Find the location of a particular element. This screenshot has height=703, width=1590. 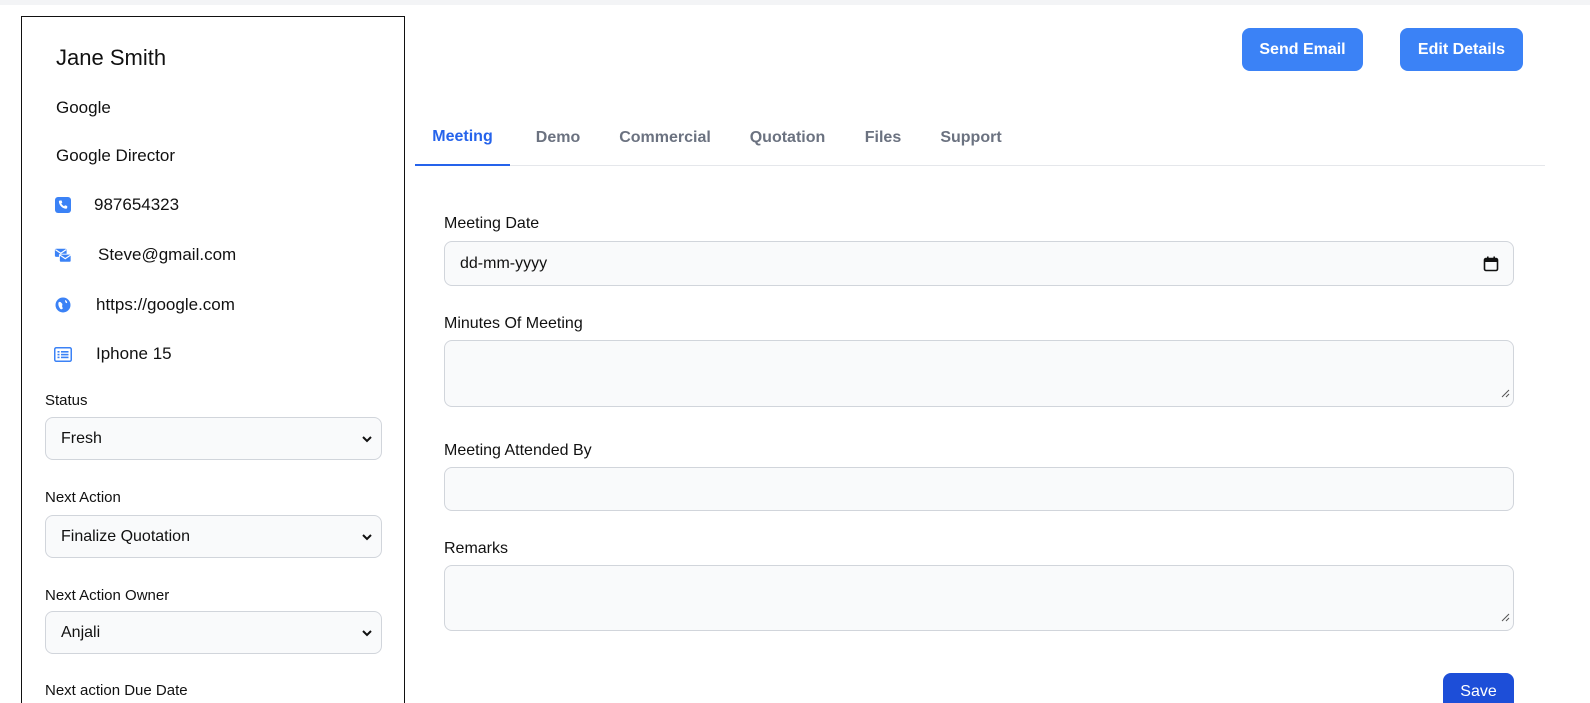

contact-name: Jane Smith is located at coordinates (111, 57).